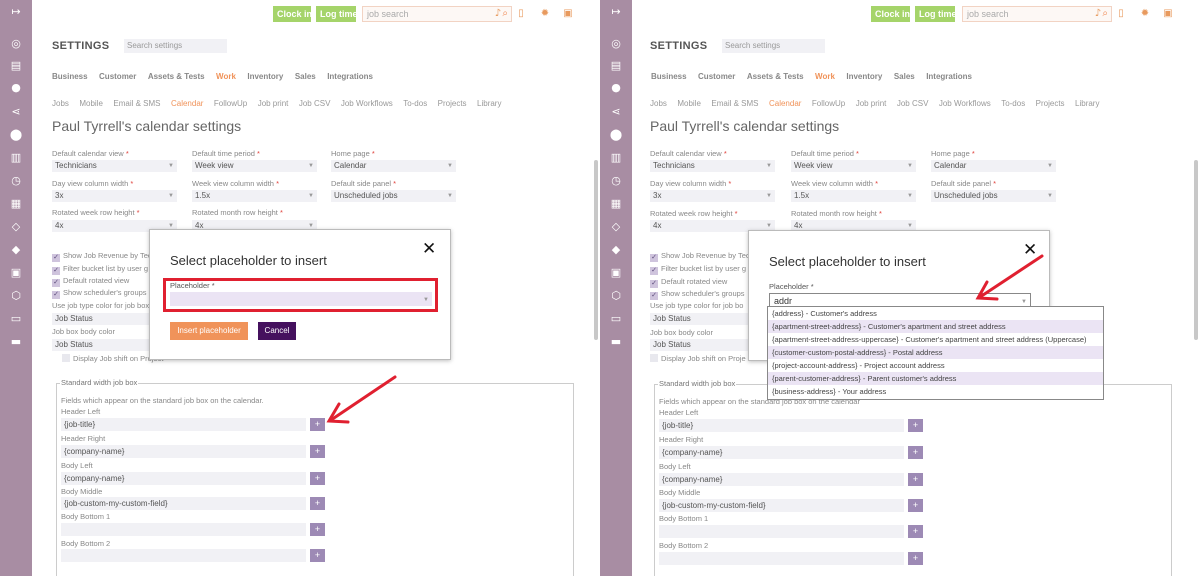 The height and width of the screenshot is (576, 1200). What do you see at coordinates (853, 196) in the screenshot?
I see `week-width-select: 1.5x ▼` at bounding box center [853, 196].